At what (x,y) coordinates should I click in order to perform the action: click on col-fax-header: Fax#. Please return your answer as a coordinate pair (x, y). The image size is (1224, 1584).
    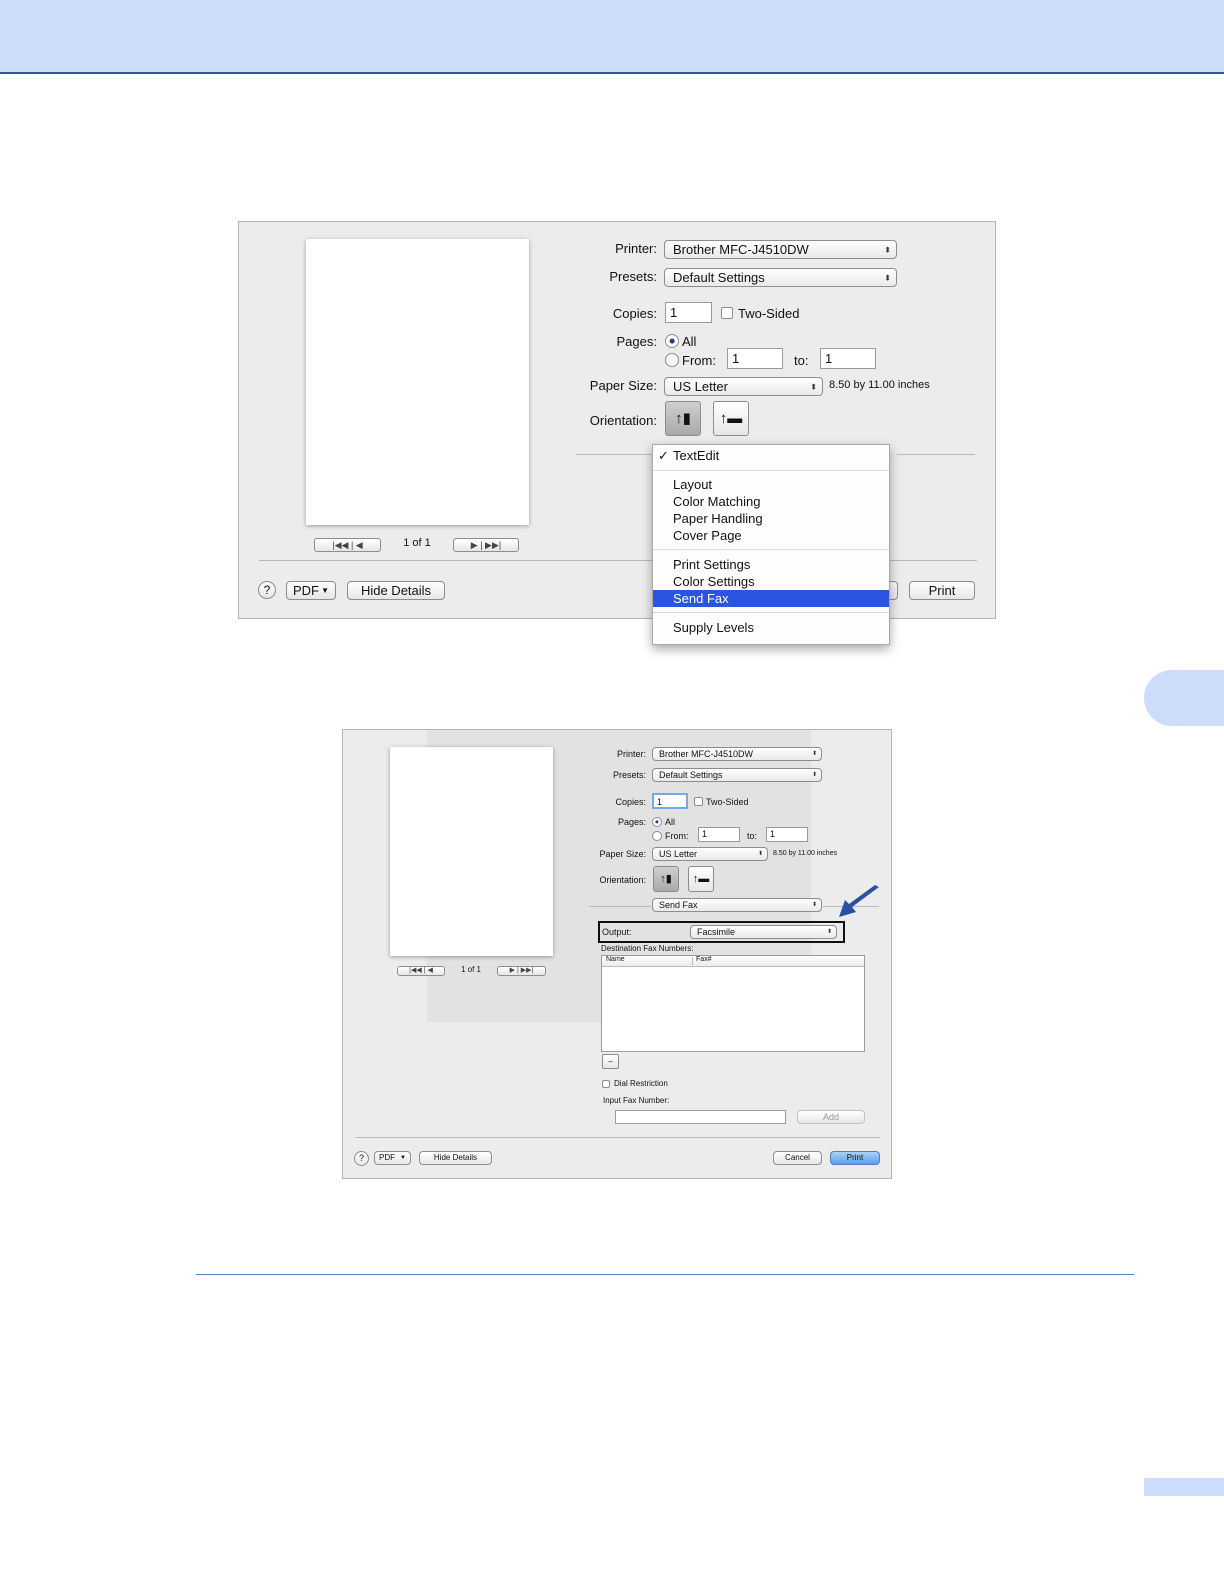
    Looking at the image, I should click on (704, 959).